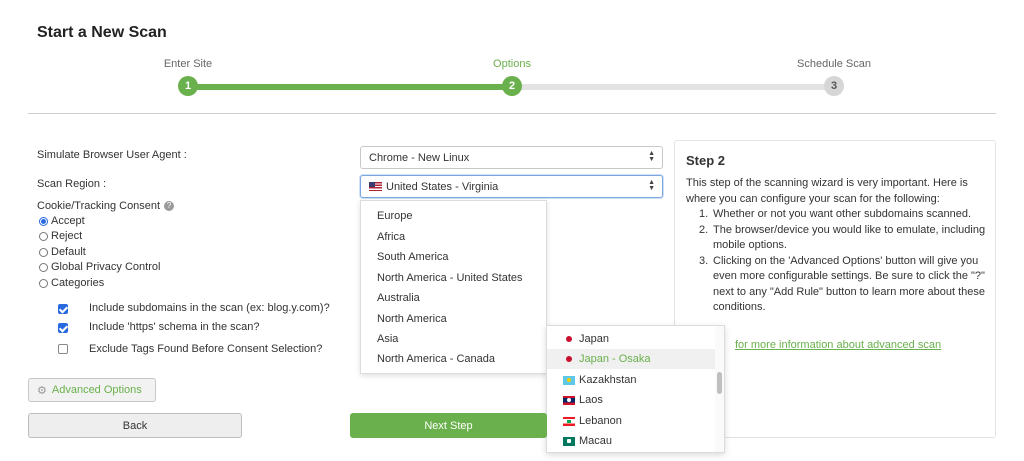  I want to click on region-value: United States - Virginia, so click(442, 186).